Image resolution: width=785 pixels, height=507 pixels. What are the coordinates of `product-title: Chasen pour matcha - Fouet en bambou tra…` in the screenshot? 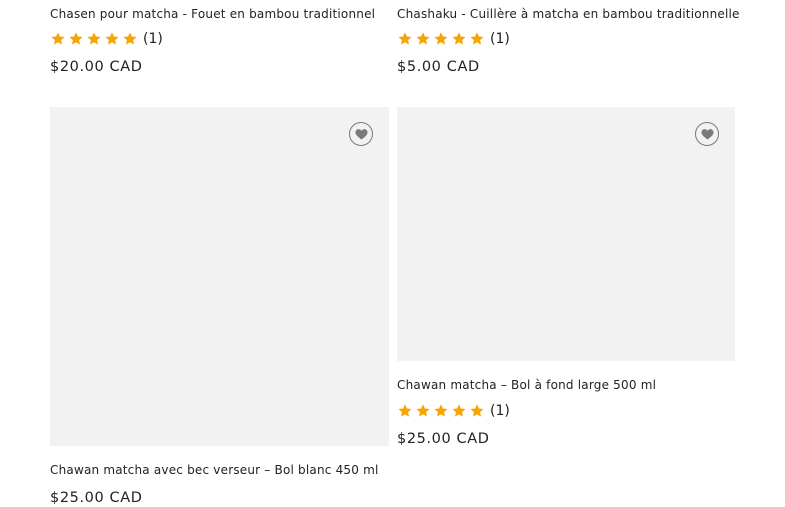 It's located at (220, 14).